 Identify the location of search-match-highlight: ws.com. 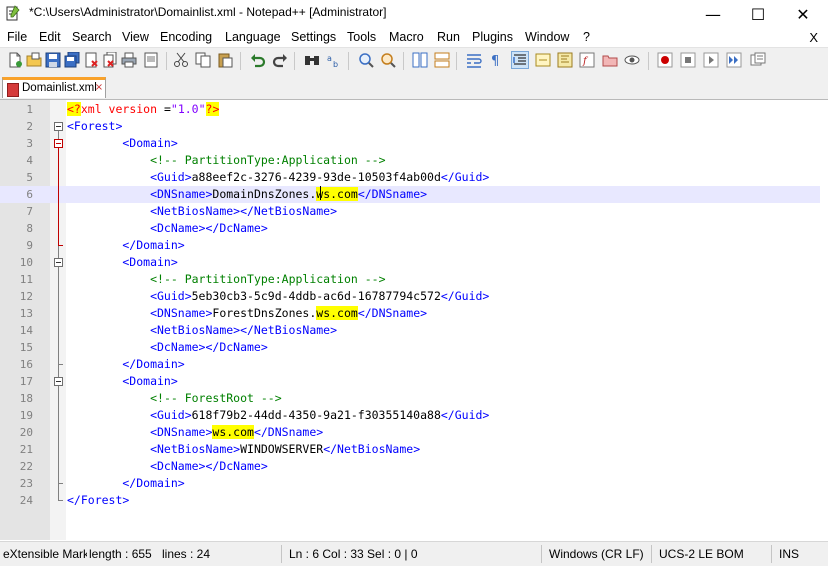
(233, 432).